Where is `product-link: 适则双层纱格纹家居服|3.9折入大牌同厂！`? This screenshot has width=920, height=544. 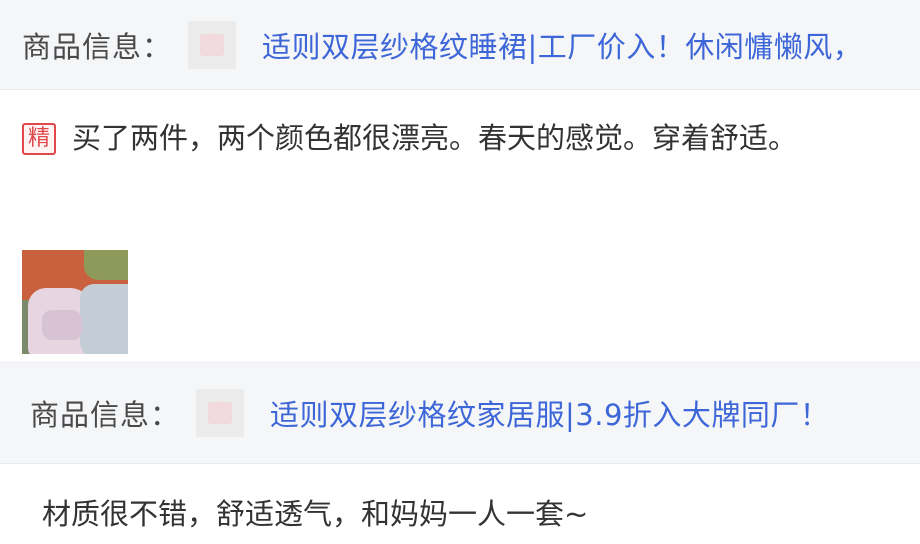
product-link: 适则双层纱格纹家居服|3.9折入大牌同厂！ is located at coordinates (549, 413).